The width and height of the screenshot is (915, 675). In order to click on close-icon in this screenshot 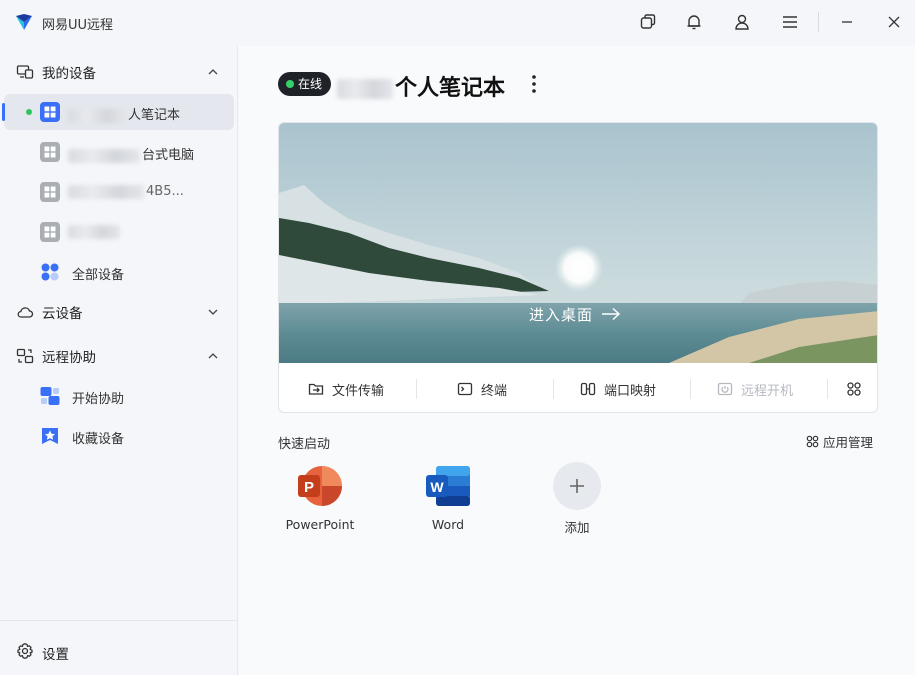, I will do `click(894, 22)`.